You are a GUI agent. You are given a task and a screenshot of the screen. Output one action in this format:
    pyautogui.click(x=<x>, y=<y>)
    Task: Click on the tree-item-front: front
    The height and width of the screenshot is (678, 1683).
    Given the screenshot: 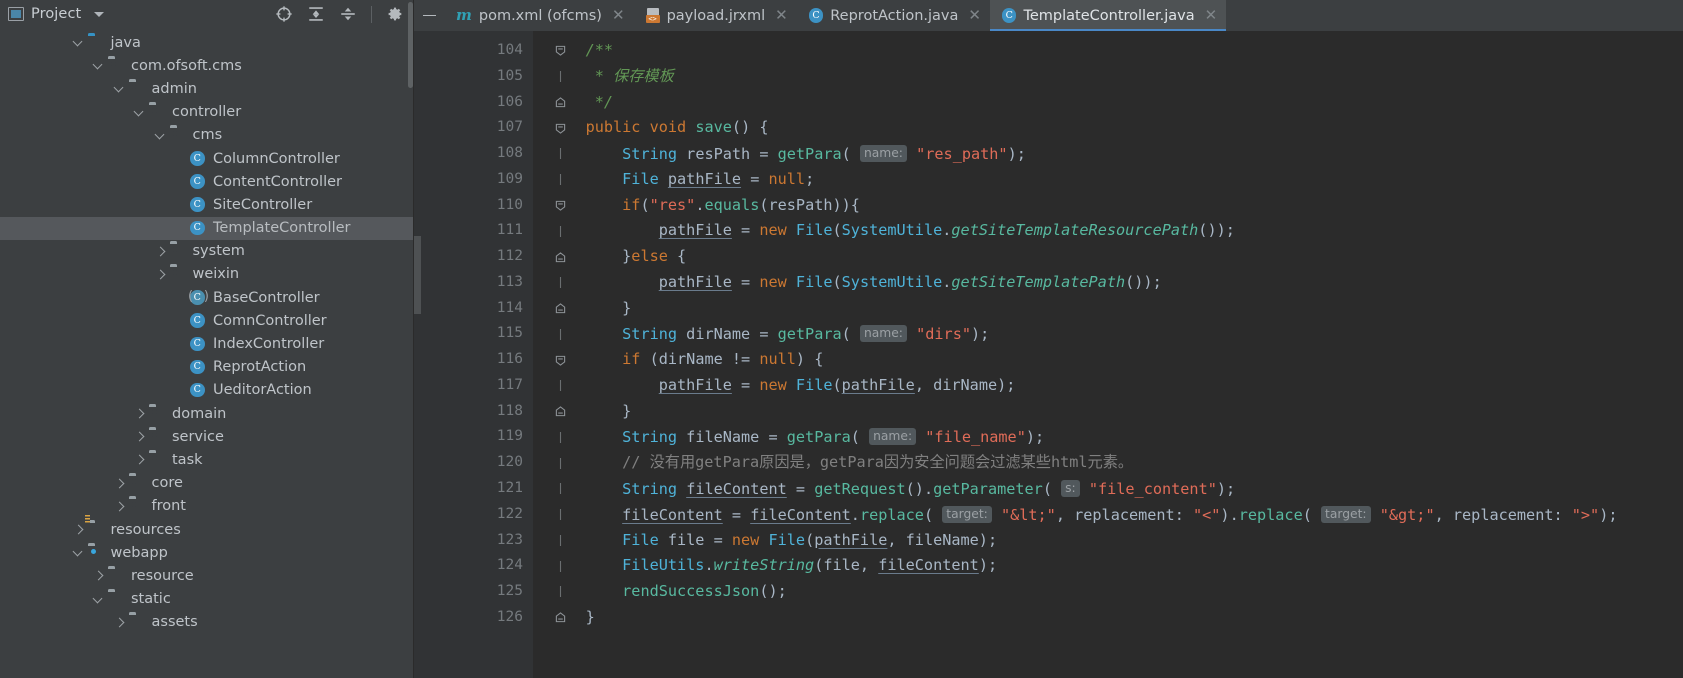 What is the action you would take?
    pyautogui.click(x=207, y=506)
    